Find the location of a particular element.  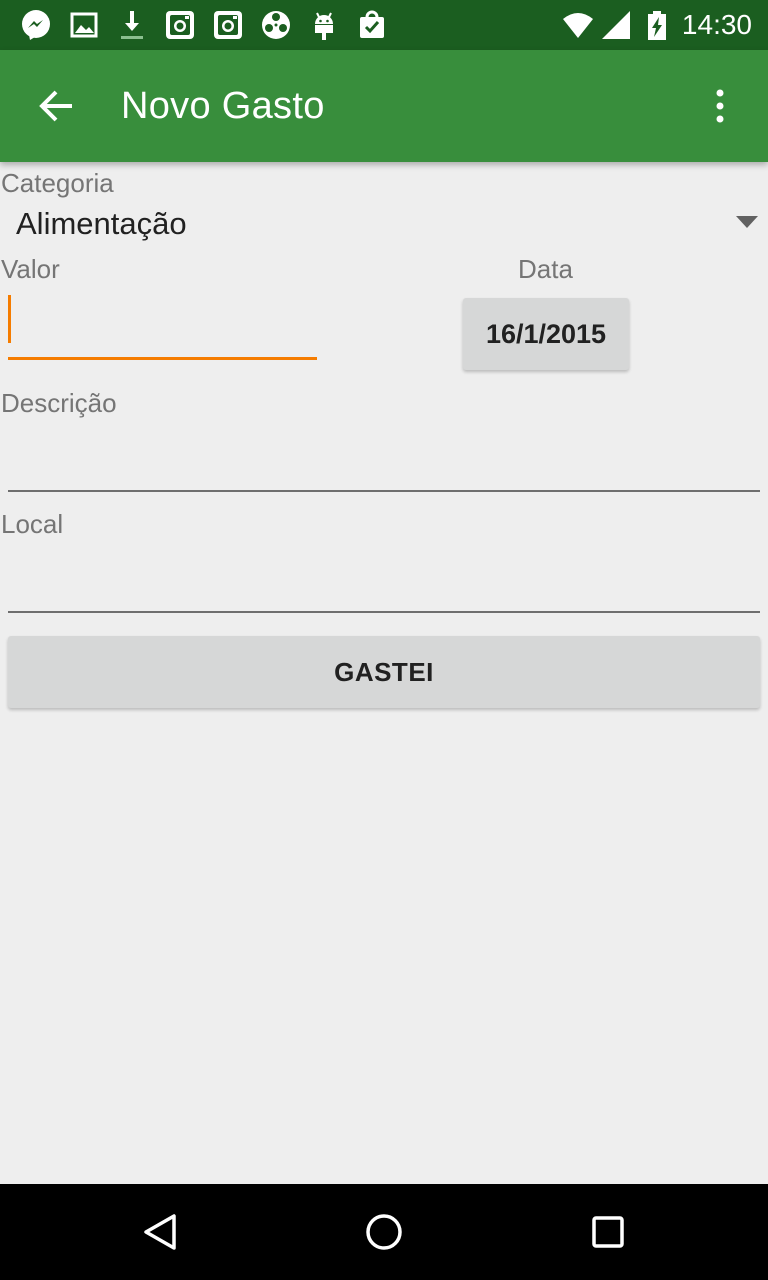

toolbar: Novo Gasto is located at coordinates (384, 106).